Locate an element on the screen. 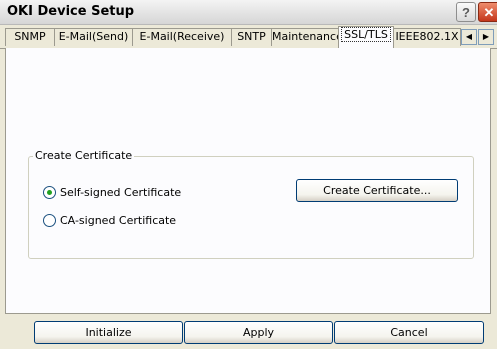 Image resolution: width=497 pixels, height=349 pixels. self-signed-label: Self-signed Certificate is located at coordinates (120, 192).